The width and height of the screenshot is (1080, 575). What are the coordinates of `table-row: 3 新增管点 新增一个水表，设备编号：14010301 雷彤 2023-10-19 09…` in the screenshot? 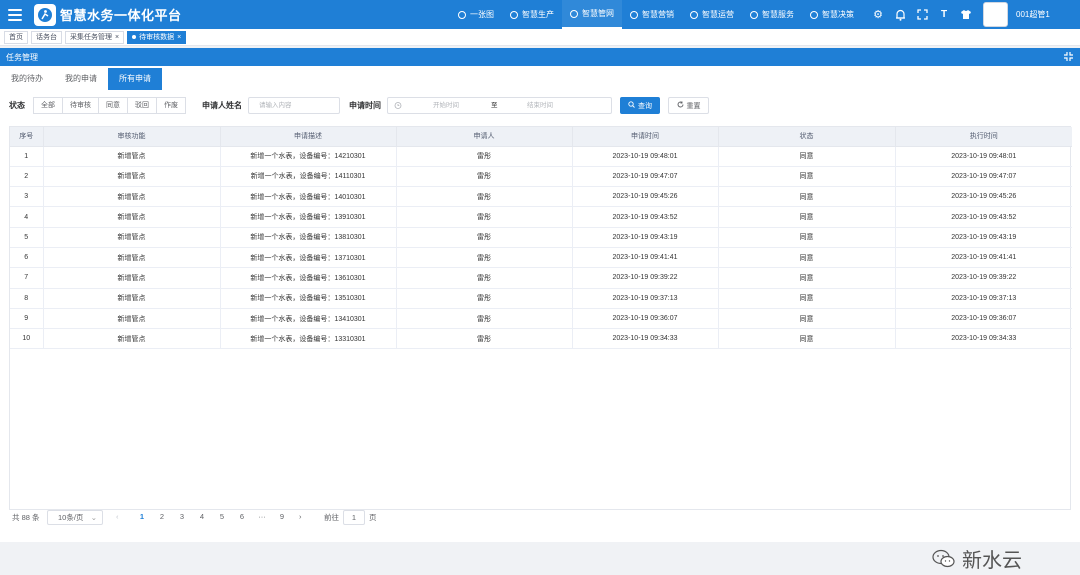 It's located at (541, 197).